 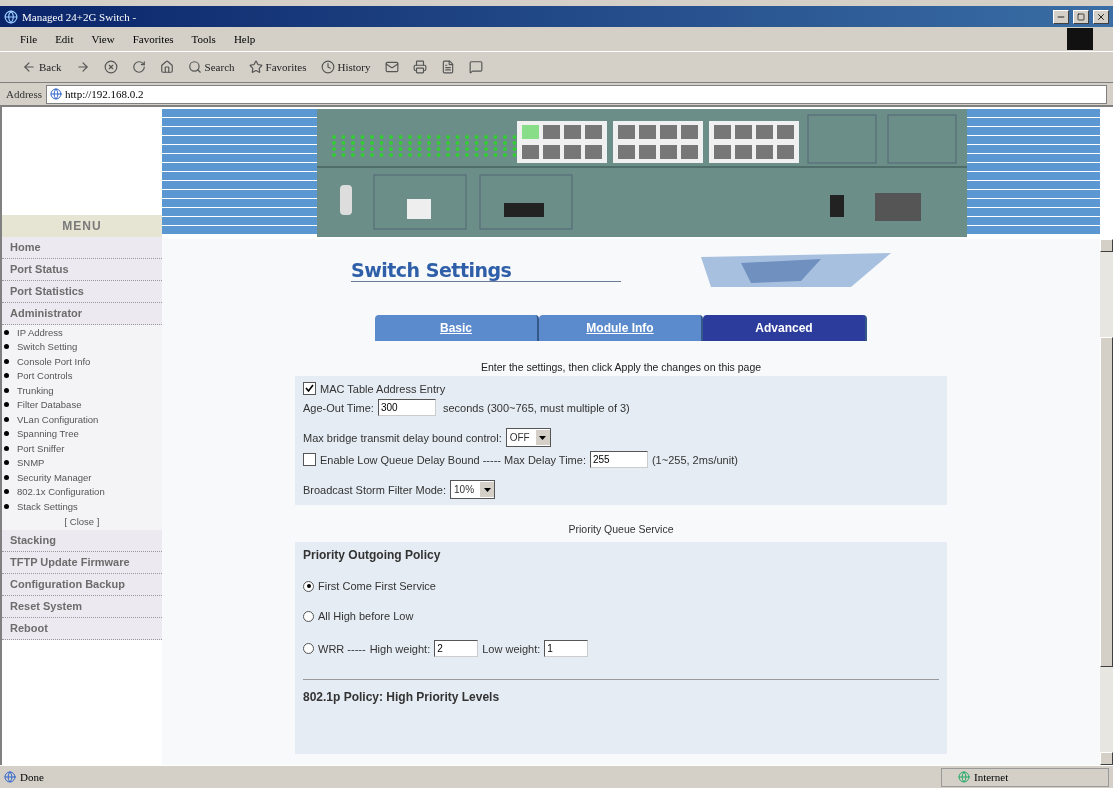 What do you see at coordinates (327, 67) in the screenshot?
I see `clock-icon` at bounding box center [327, 67].